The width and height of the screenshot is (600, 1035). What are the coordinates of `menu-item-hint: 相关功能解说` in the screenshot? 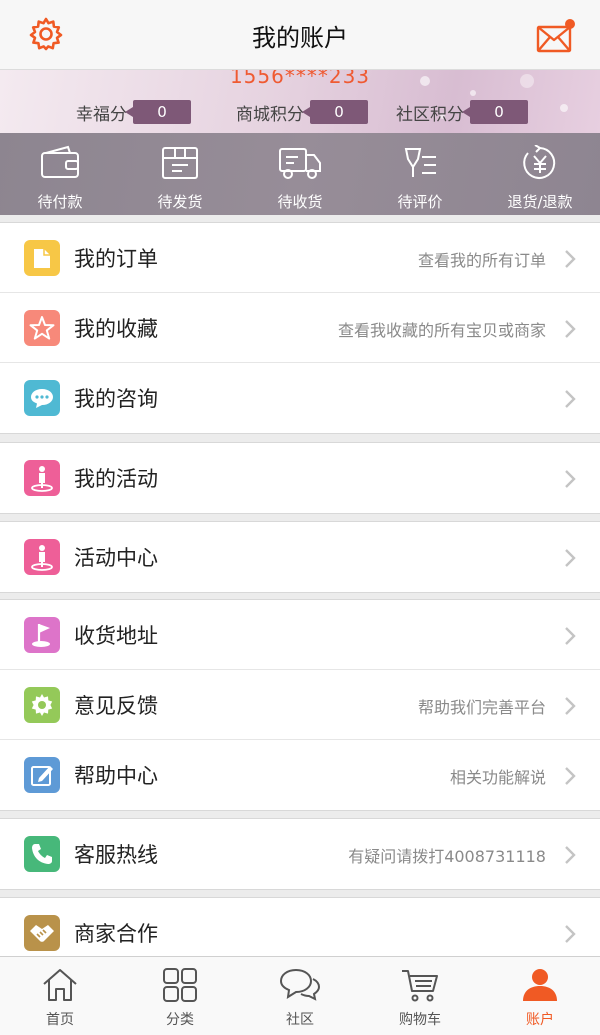 It's located at (497, 777).